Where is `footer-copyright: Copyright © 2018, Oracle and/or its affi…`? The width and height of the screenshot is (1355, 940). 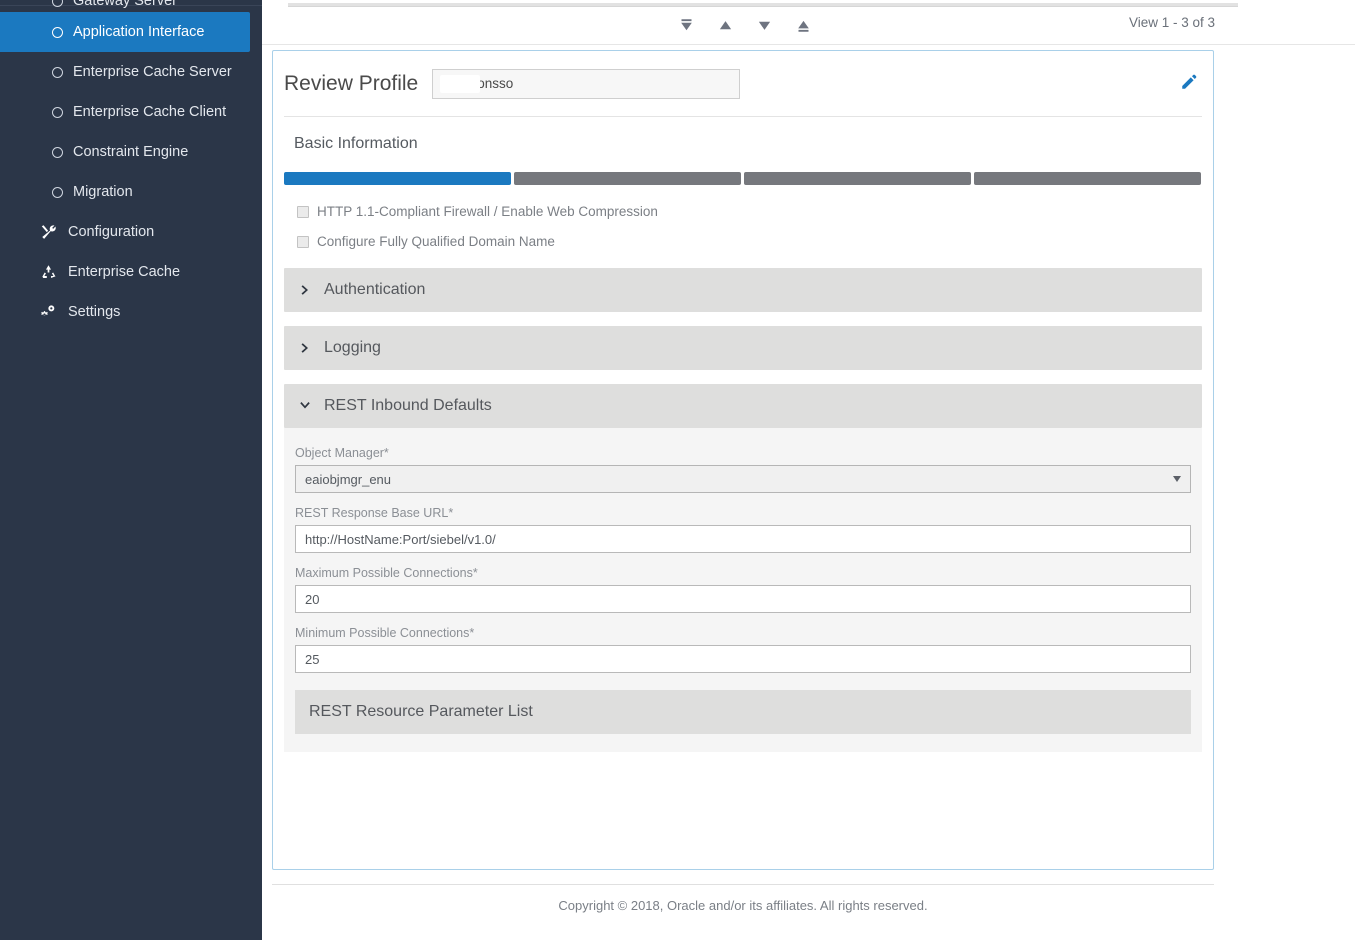 footer-copyright: Copyright © 2018, Oracle and/or its affi… is located at coordinates (743, 905).